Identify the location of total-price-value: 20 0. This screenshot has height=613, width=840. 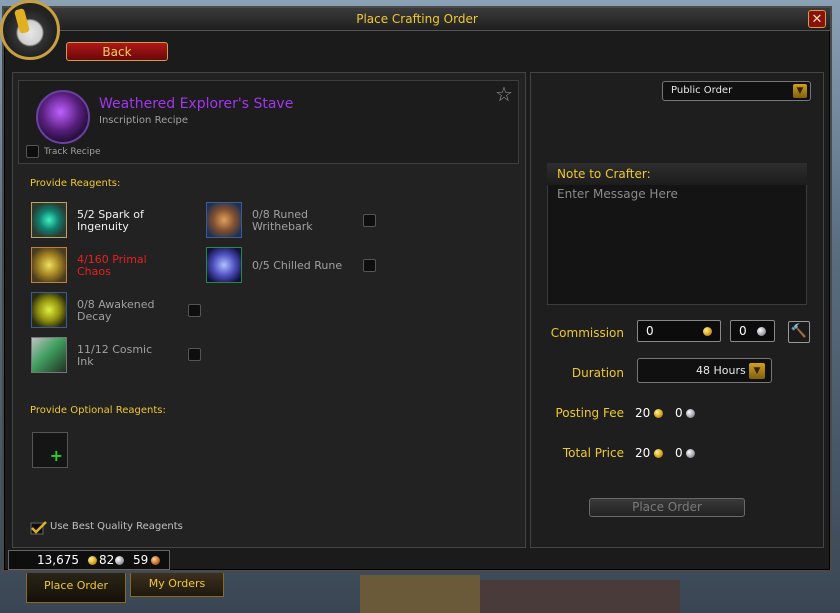
(665, 453).